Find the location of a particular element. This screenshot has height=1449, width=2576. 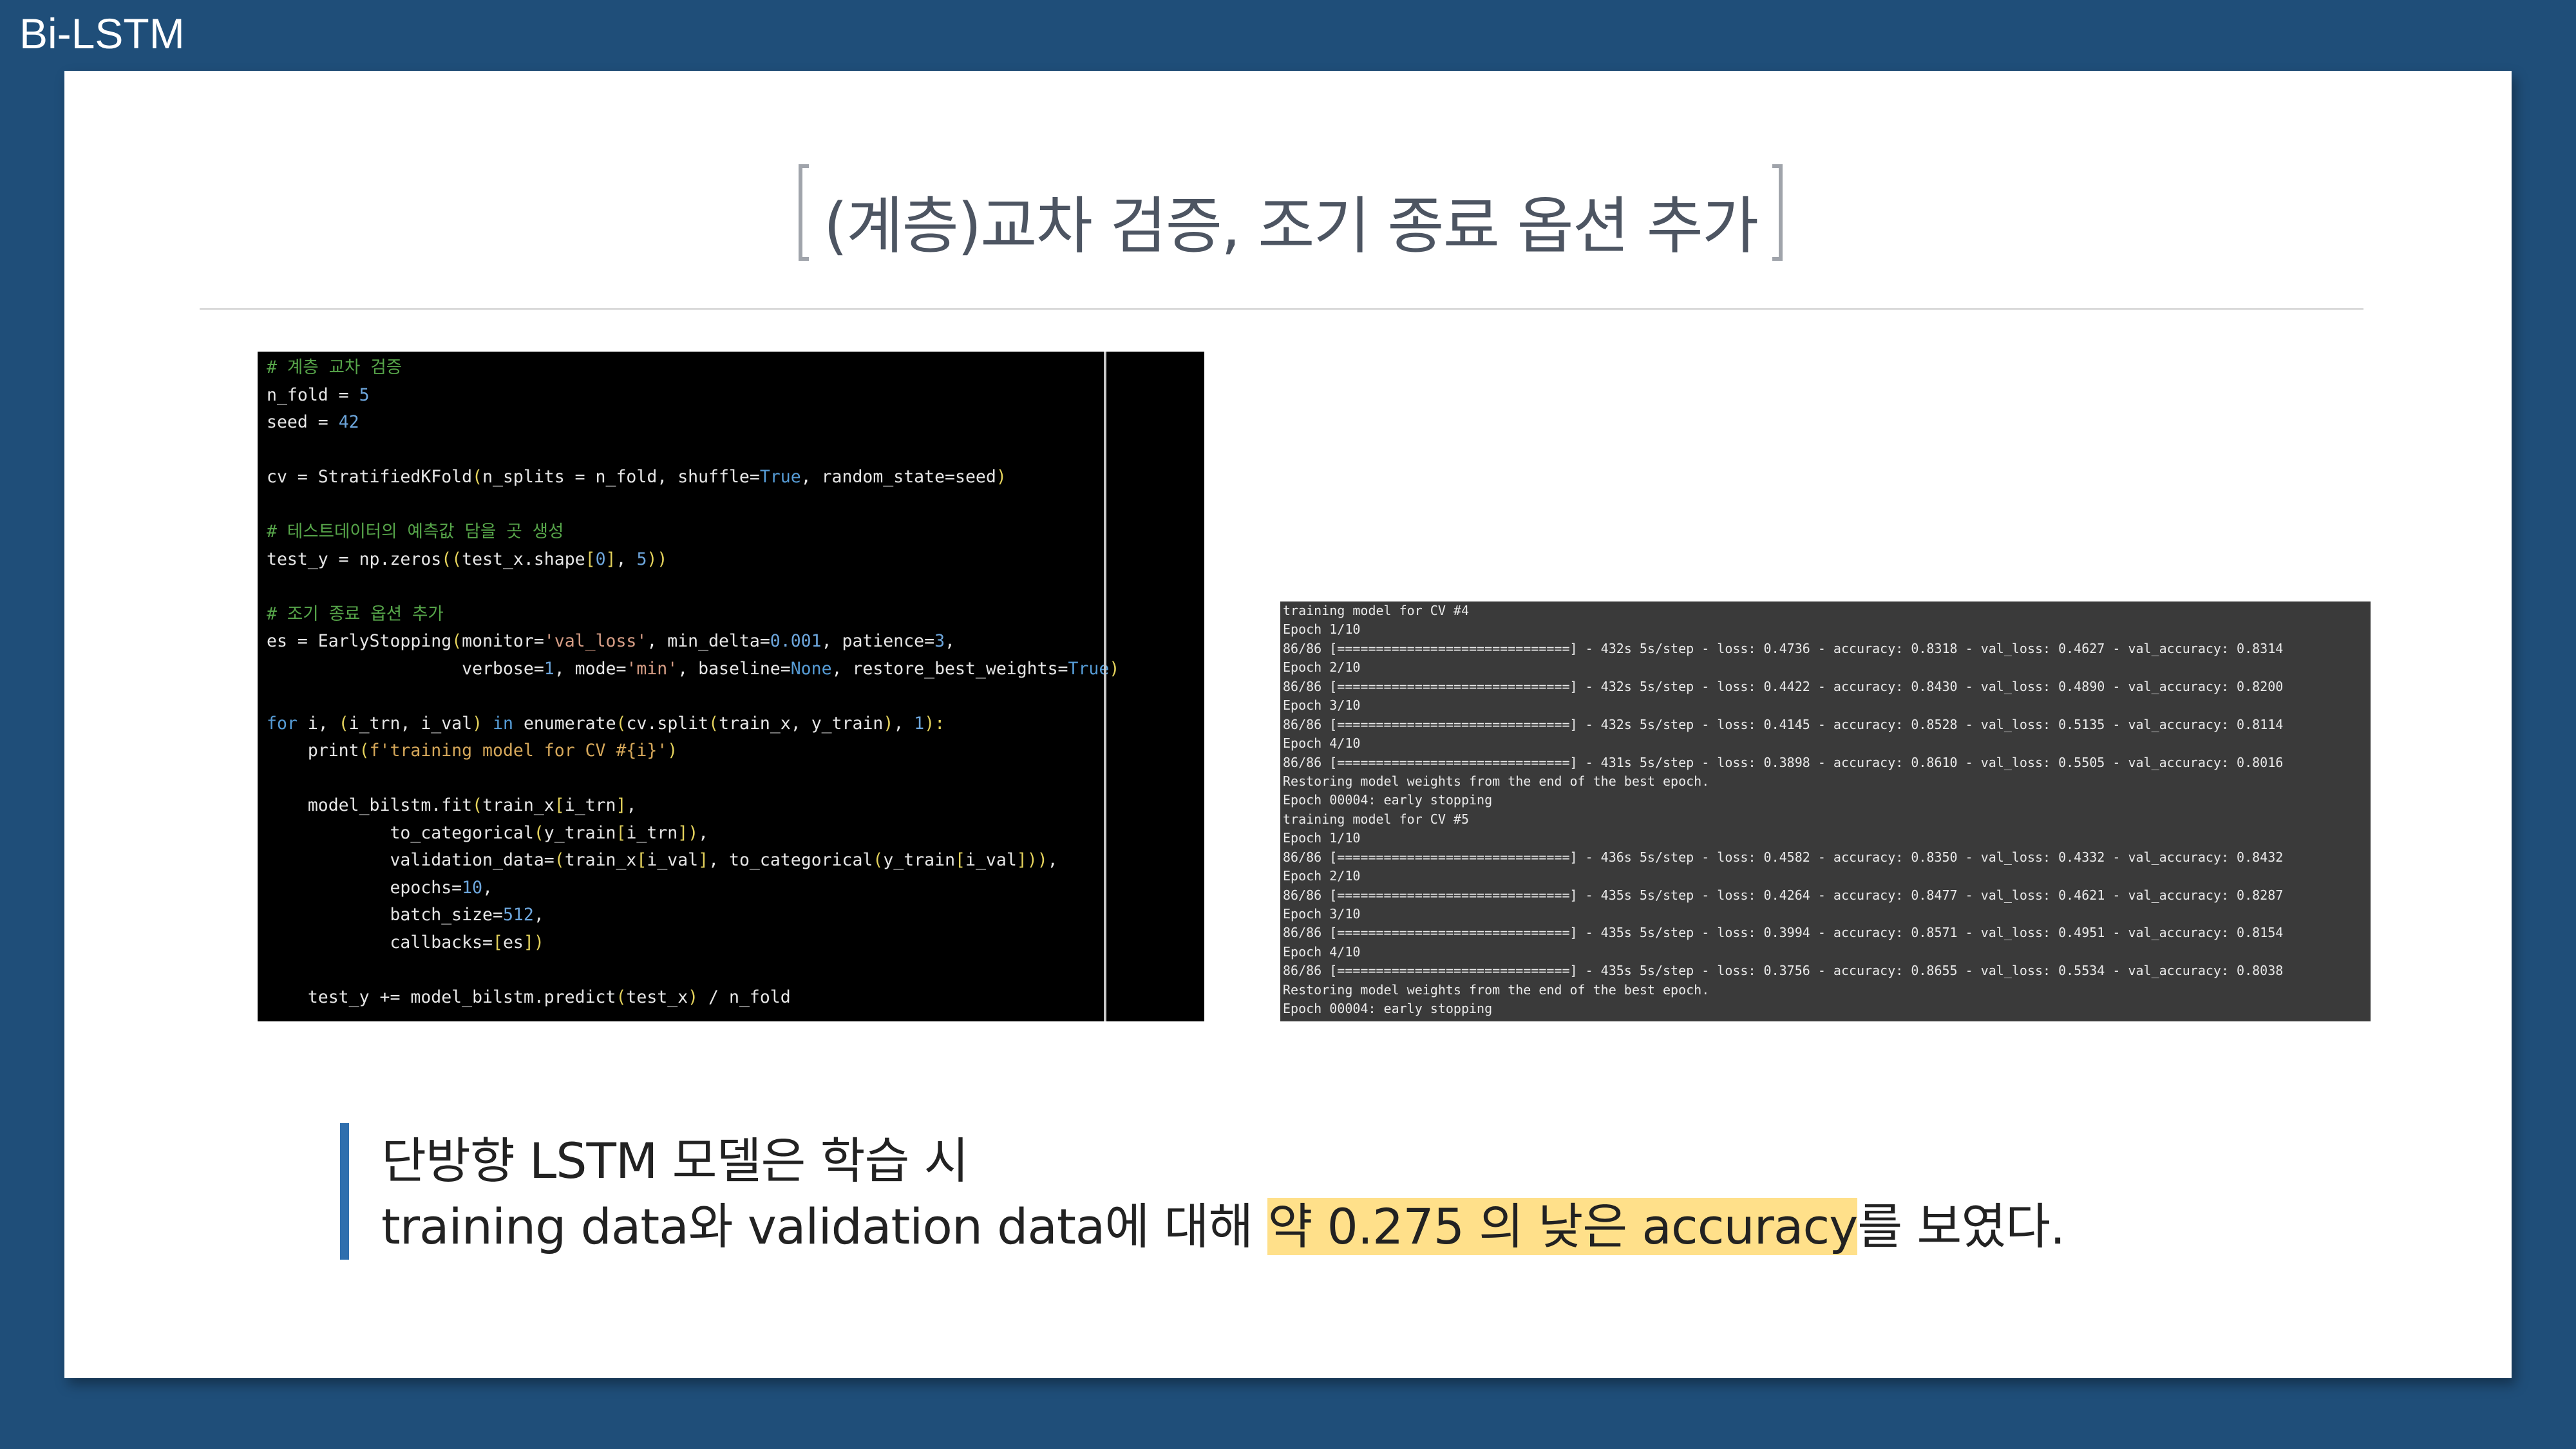

code-token: , restore_best_weights= is located at coordinates (949, 668).